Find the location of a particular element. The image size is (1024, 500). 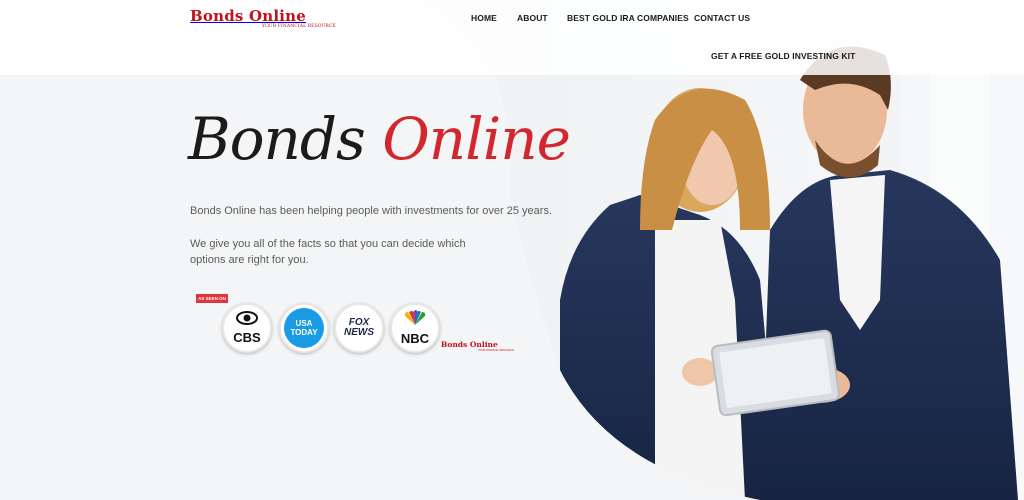

fox-news-logo: FOX NEWS is located at coordinates (359, 328).